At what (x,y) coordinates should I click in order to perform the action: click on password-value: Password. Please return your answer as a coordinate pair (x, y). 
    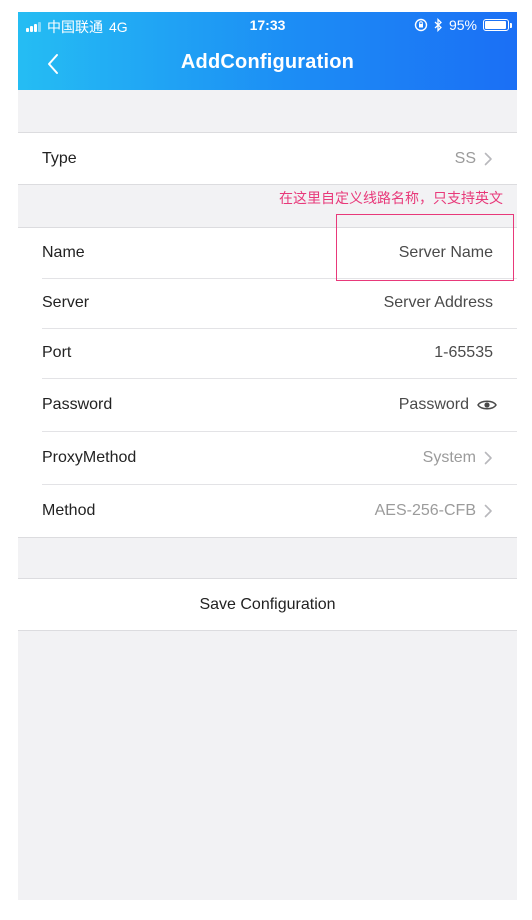
    Looking at the image, I should click on (448, 405).